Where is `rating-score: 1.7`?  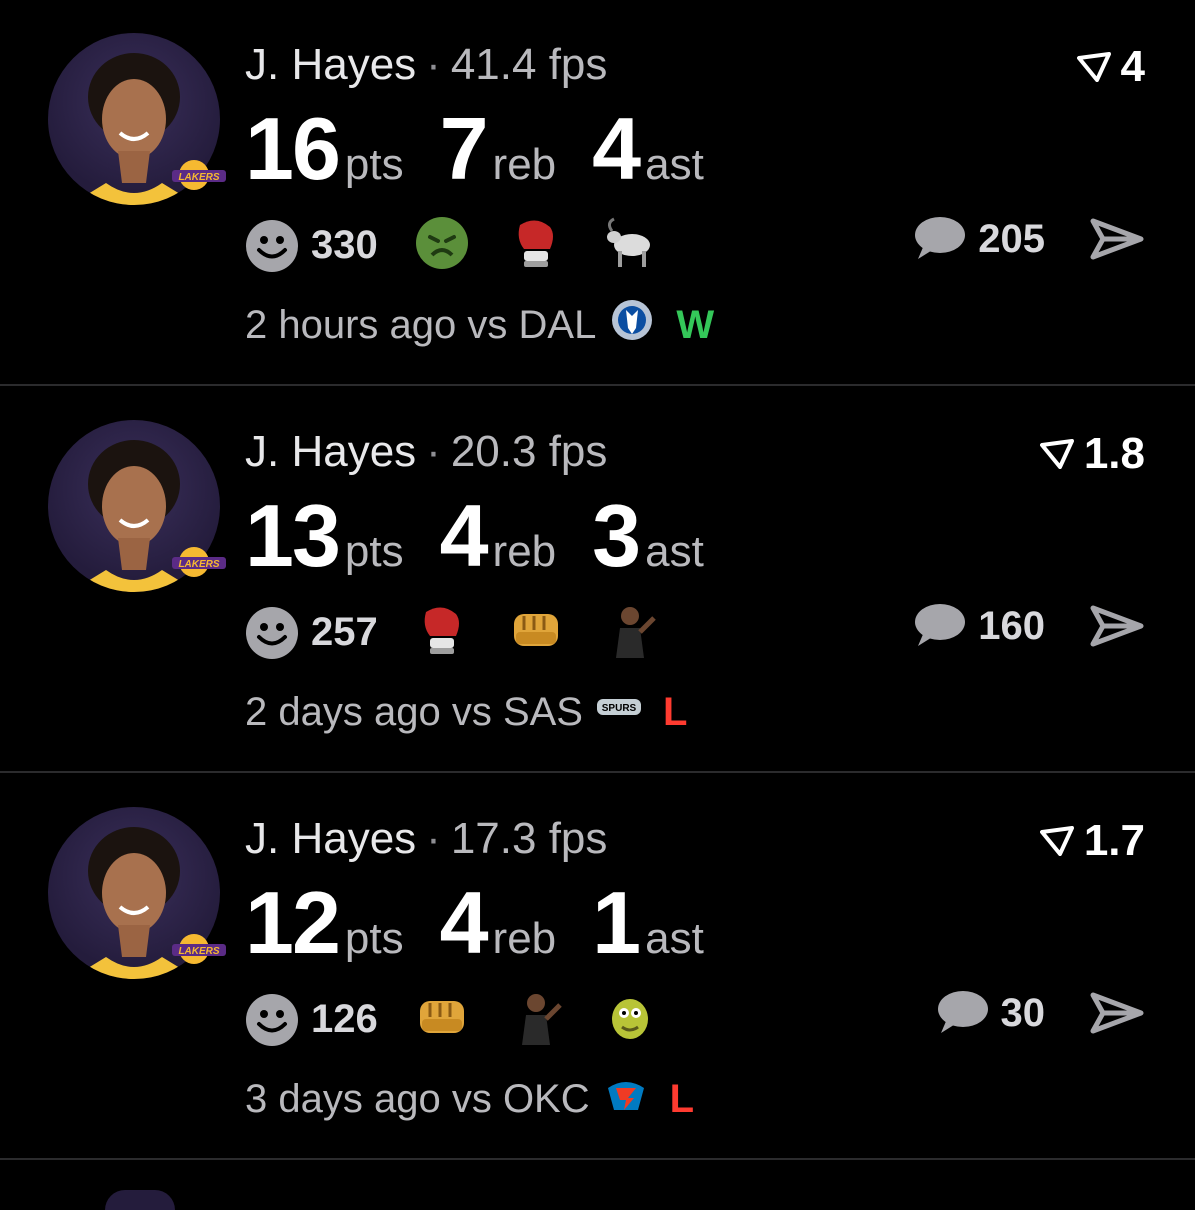
rating-score: 1.7 is located at coordinates (1092, 841).